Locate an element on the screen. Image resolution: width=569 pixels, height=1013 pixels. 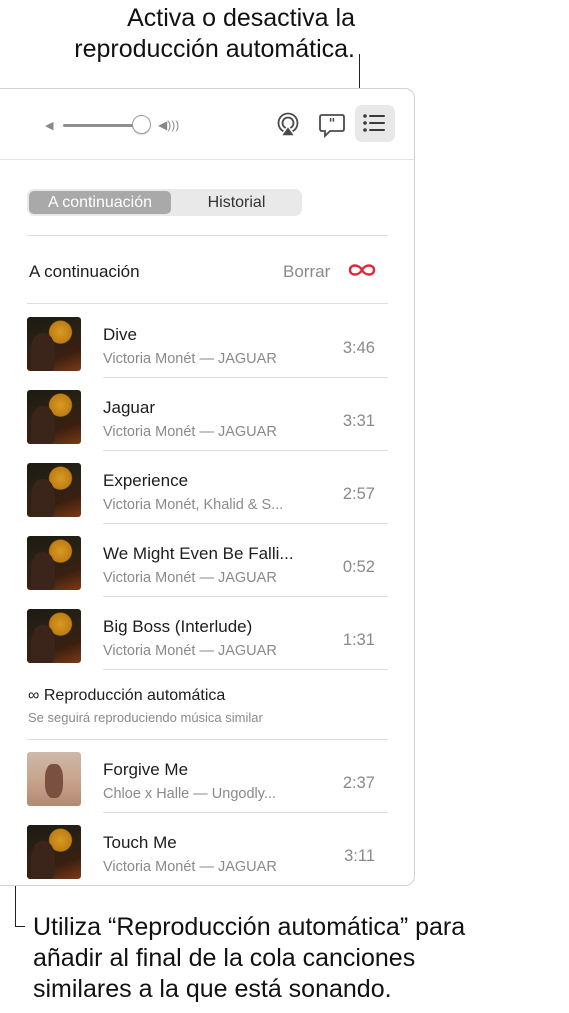
volume-low-icon: ◀ is located at coordinates (49, 126).